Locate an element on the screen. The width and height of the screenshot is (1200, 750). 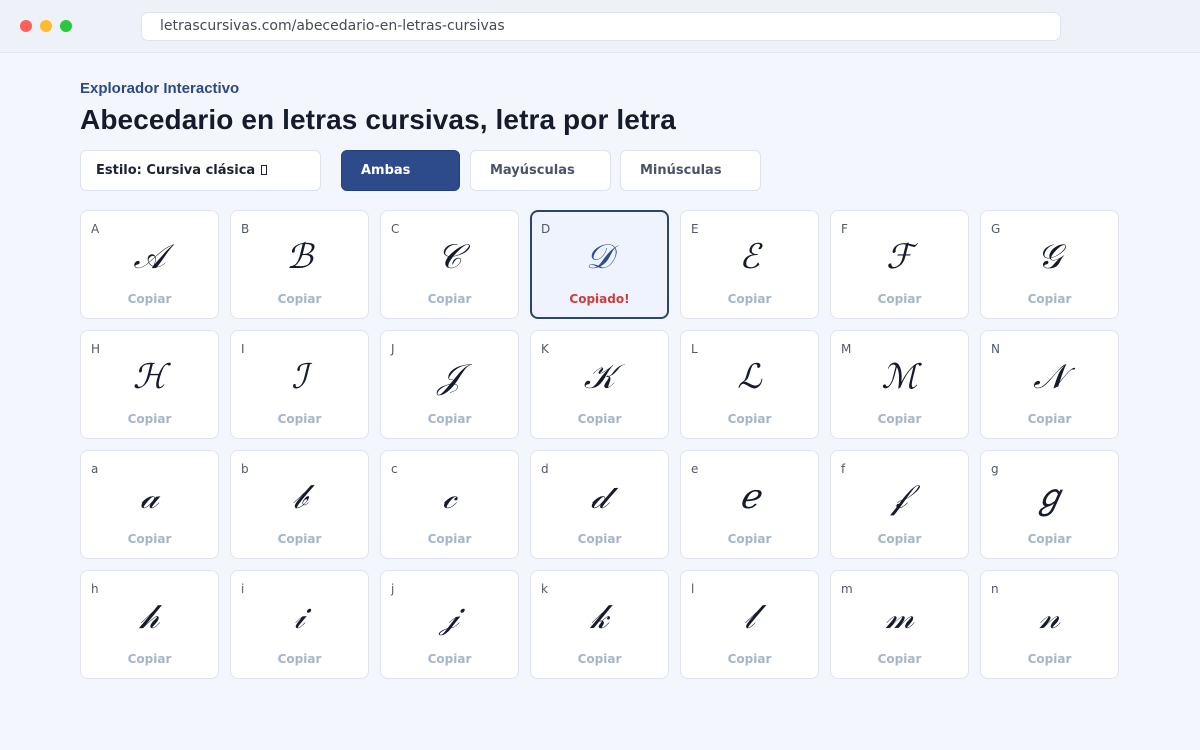
filter-minusculas-button: Minúsculas is located at coordinates (690, 170).